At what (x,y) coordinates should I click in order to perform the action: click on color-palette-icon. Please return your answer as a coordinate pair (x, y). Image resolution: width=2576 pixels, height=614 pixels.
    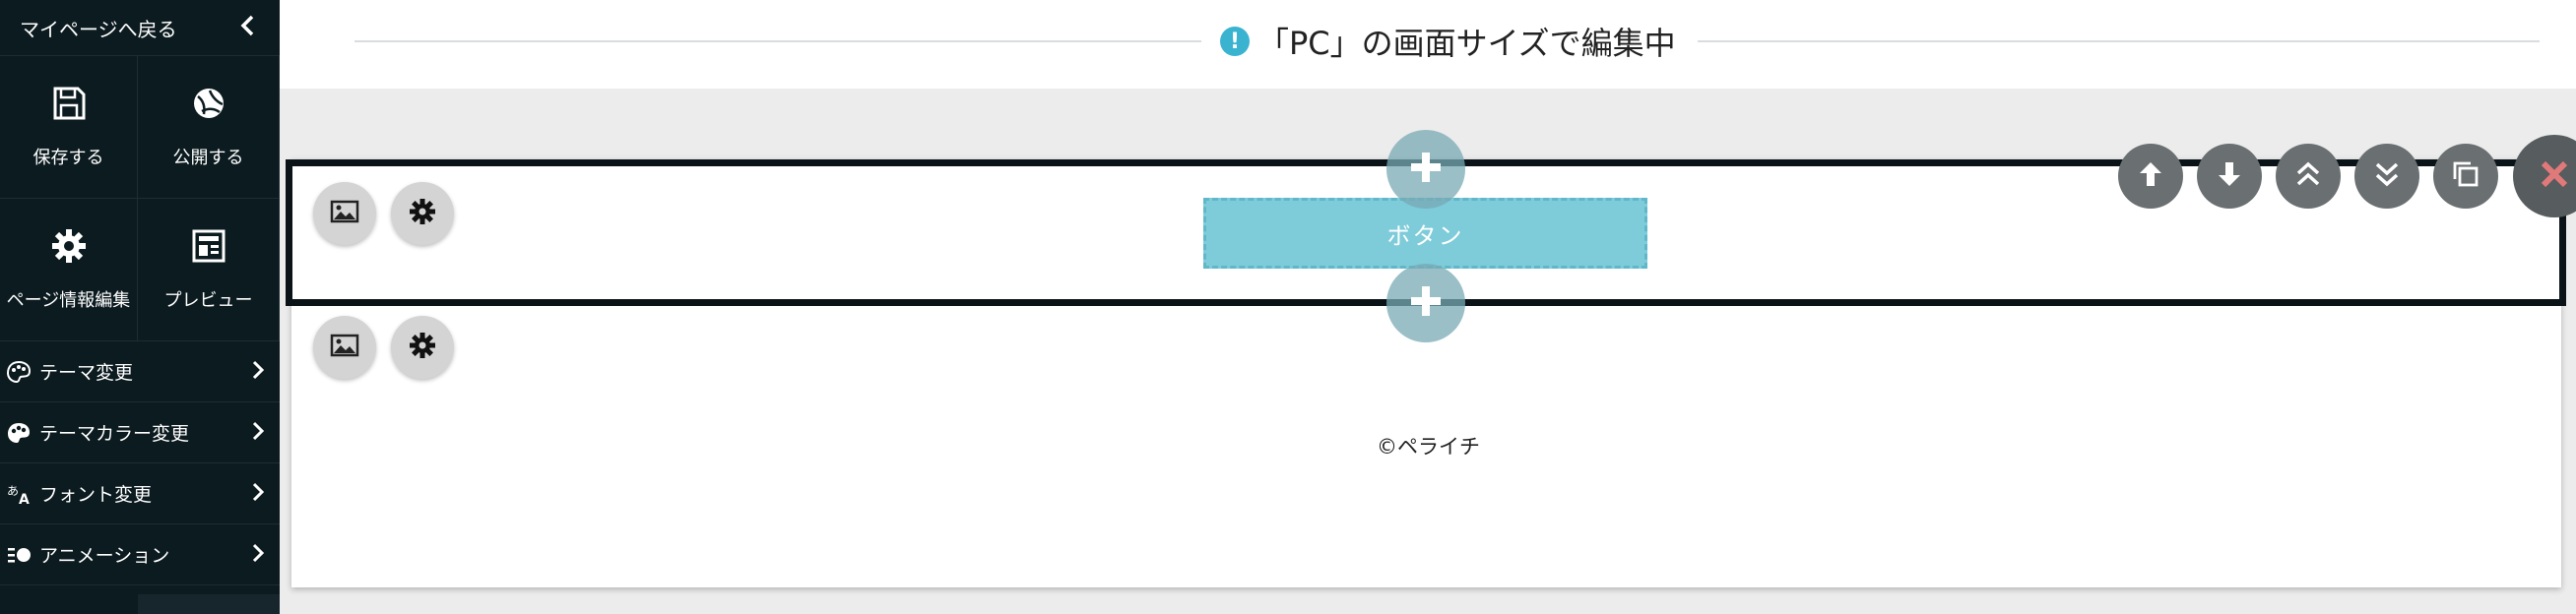
    Looking at the image, I should click on (22, 433).